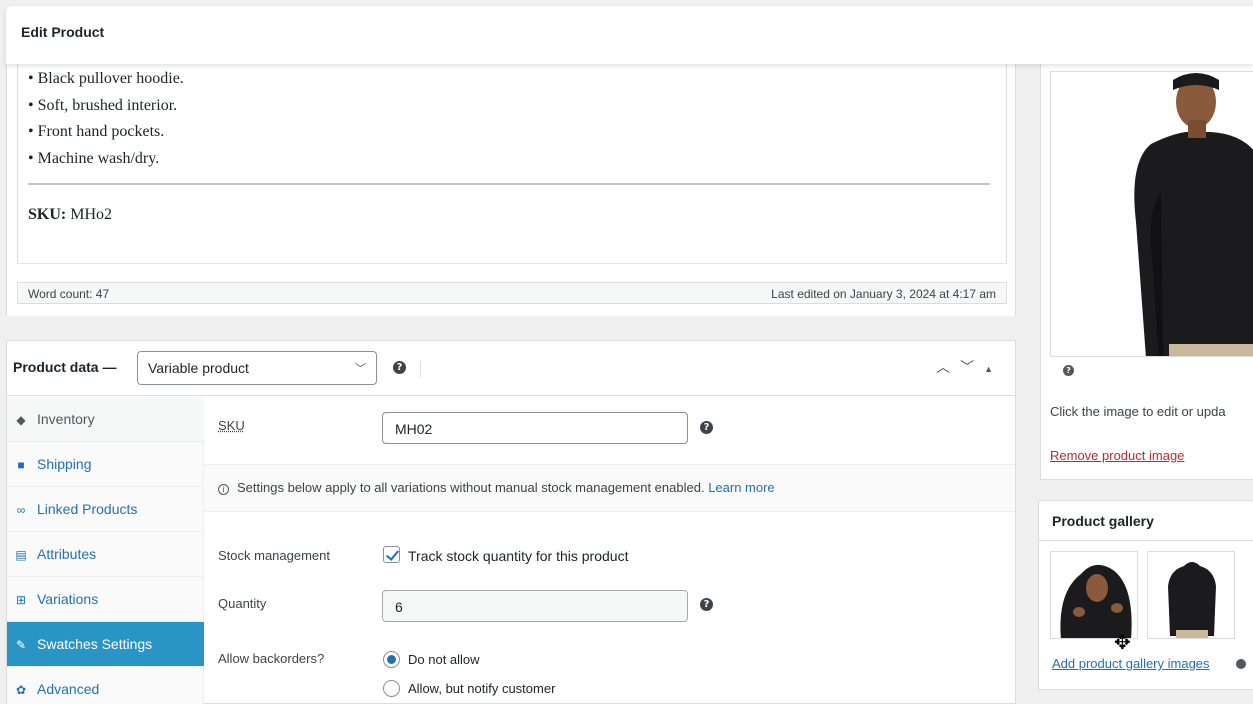 This screenshot has width=1253, height=704. What do you see at coordinates (68, 599) in the screenshot?
I see `tab-label: Variations` at bounding box center [68, 599].